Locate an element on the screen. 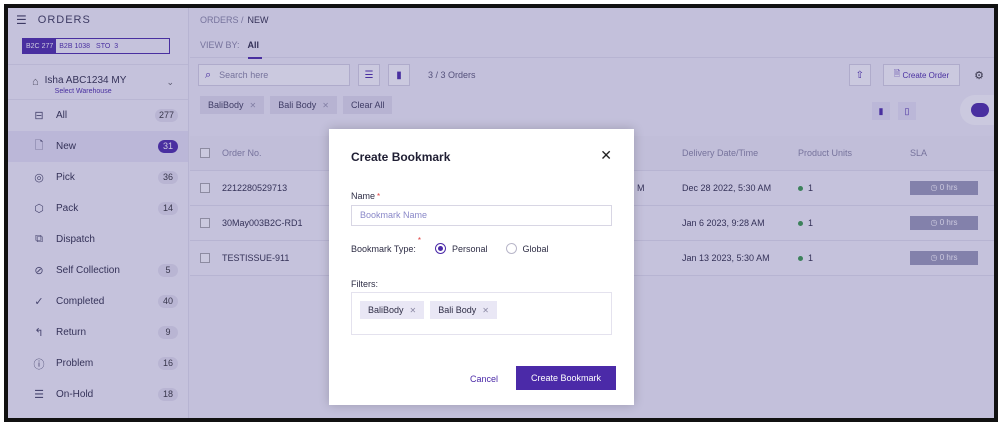 This screenshot has width=1004, height=433. radio-global is located at coordinates (511, 248).